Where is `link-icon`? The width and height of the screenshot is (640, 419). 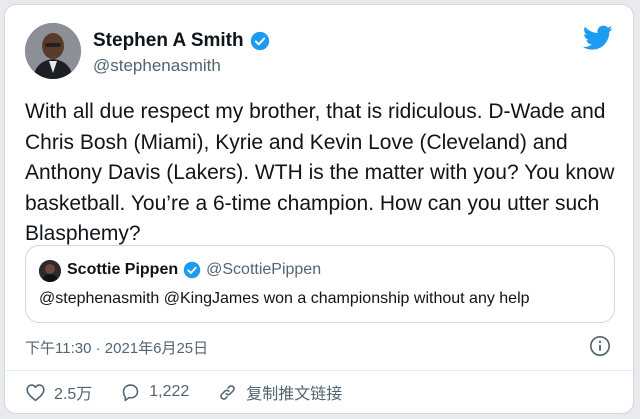
link-icon is located at coordinates (228, 392).